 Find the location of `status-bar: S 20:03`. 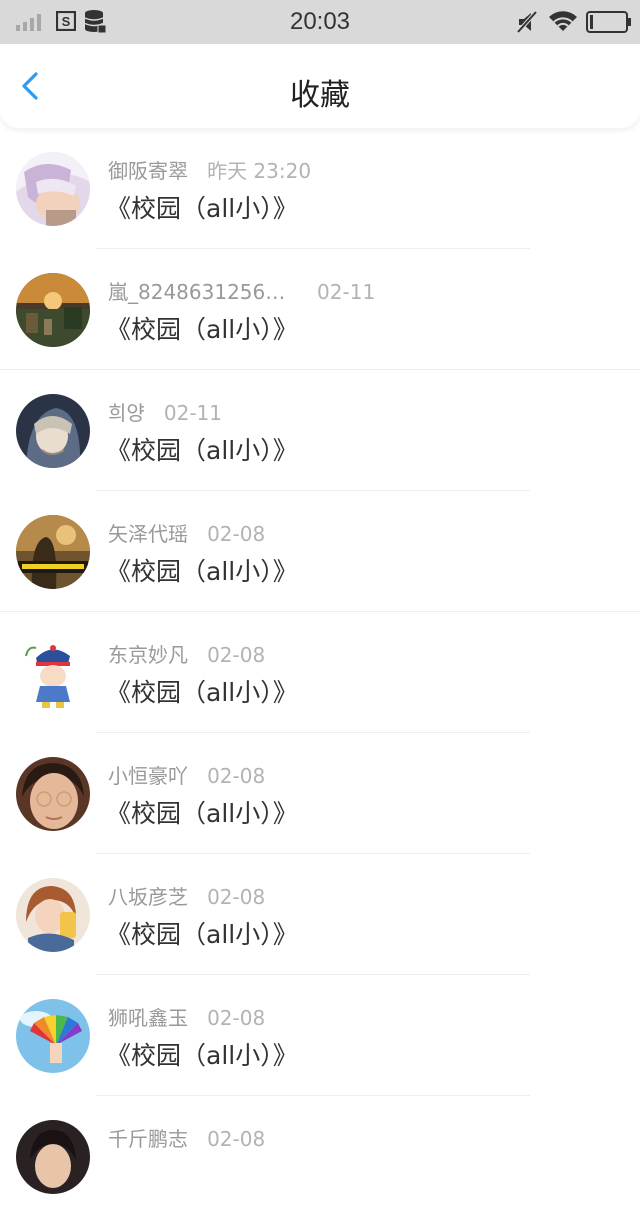

status-bar: S 20:03 is located at coordinates (320, 22).